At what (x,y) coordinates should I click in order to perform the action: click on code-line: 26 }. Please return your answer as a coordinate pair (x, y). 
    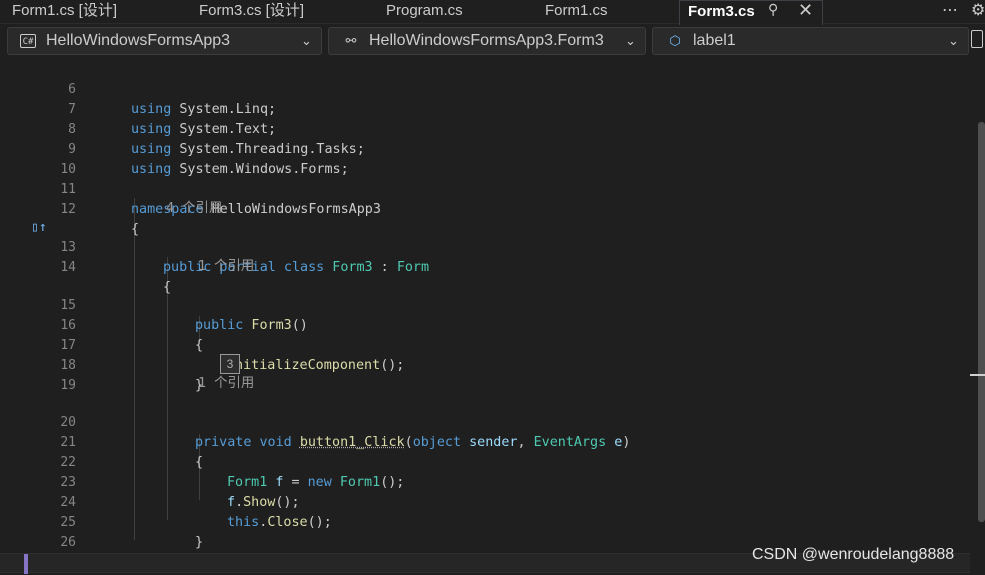
    Looking at the image, I should click on (115, 552).